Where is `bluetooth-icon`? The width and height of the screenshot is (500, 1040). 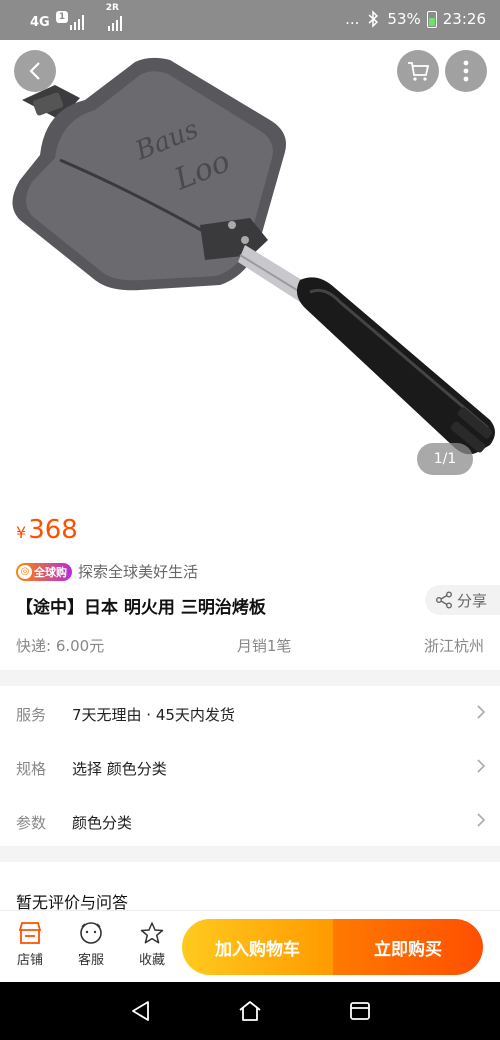 bluetooth-icon is located at coordinates (373, 19).